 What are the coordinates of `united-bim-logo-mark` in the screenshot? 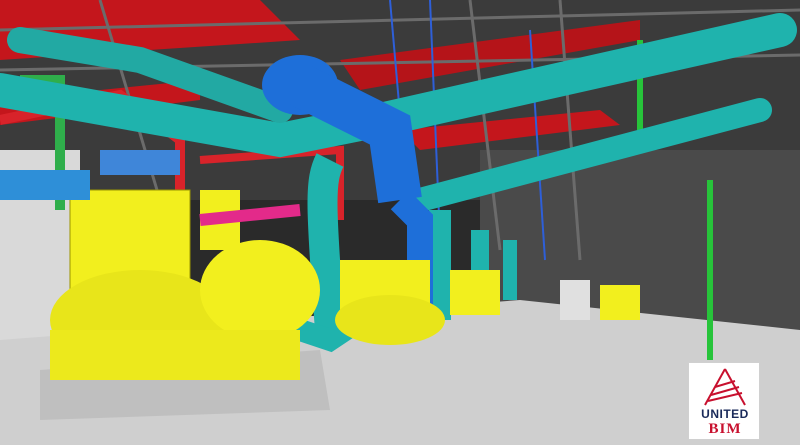 It's located at (725, 387).